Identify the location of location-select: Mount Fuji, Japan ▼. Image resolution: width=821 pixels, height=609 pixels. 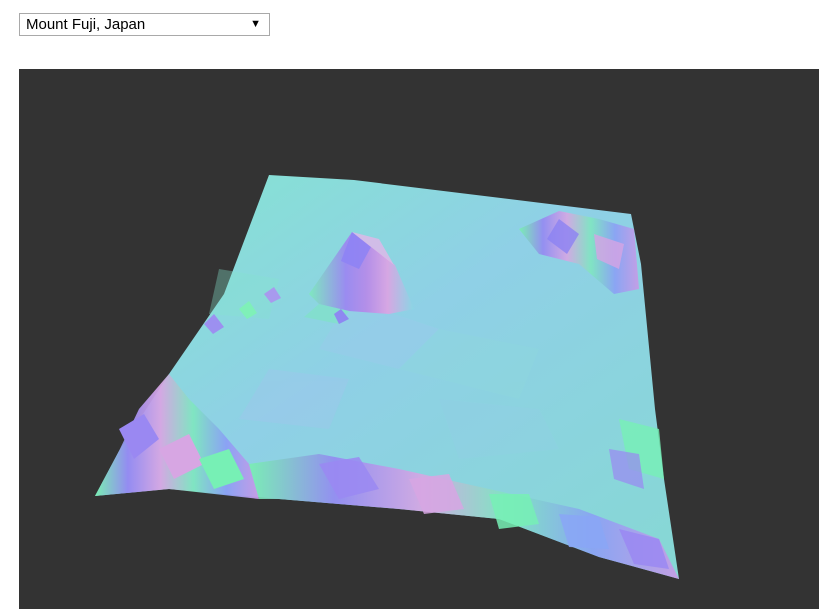
(144, 24).